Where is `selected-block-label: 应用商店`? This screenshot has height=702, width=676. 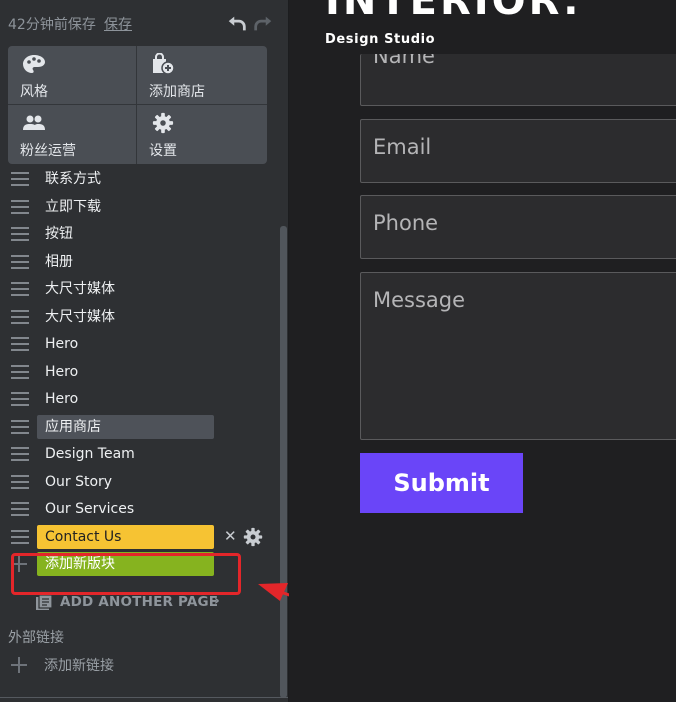 selected-block-label: 应用商店 is located at coordinates (125, 427).